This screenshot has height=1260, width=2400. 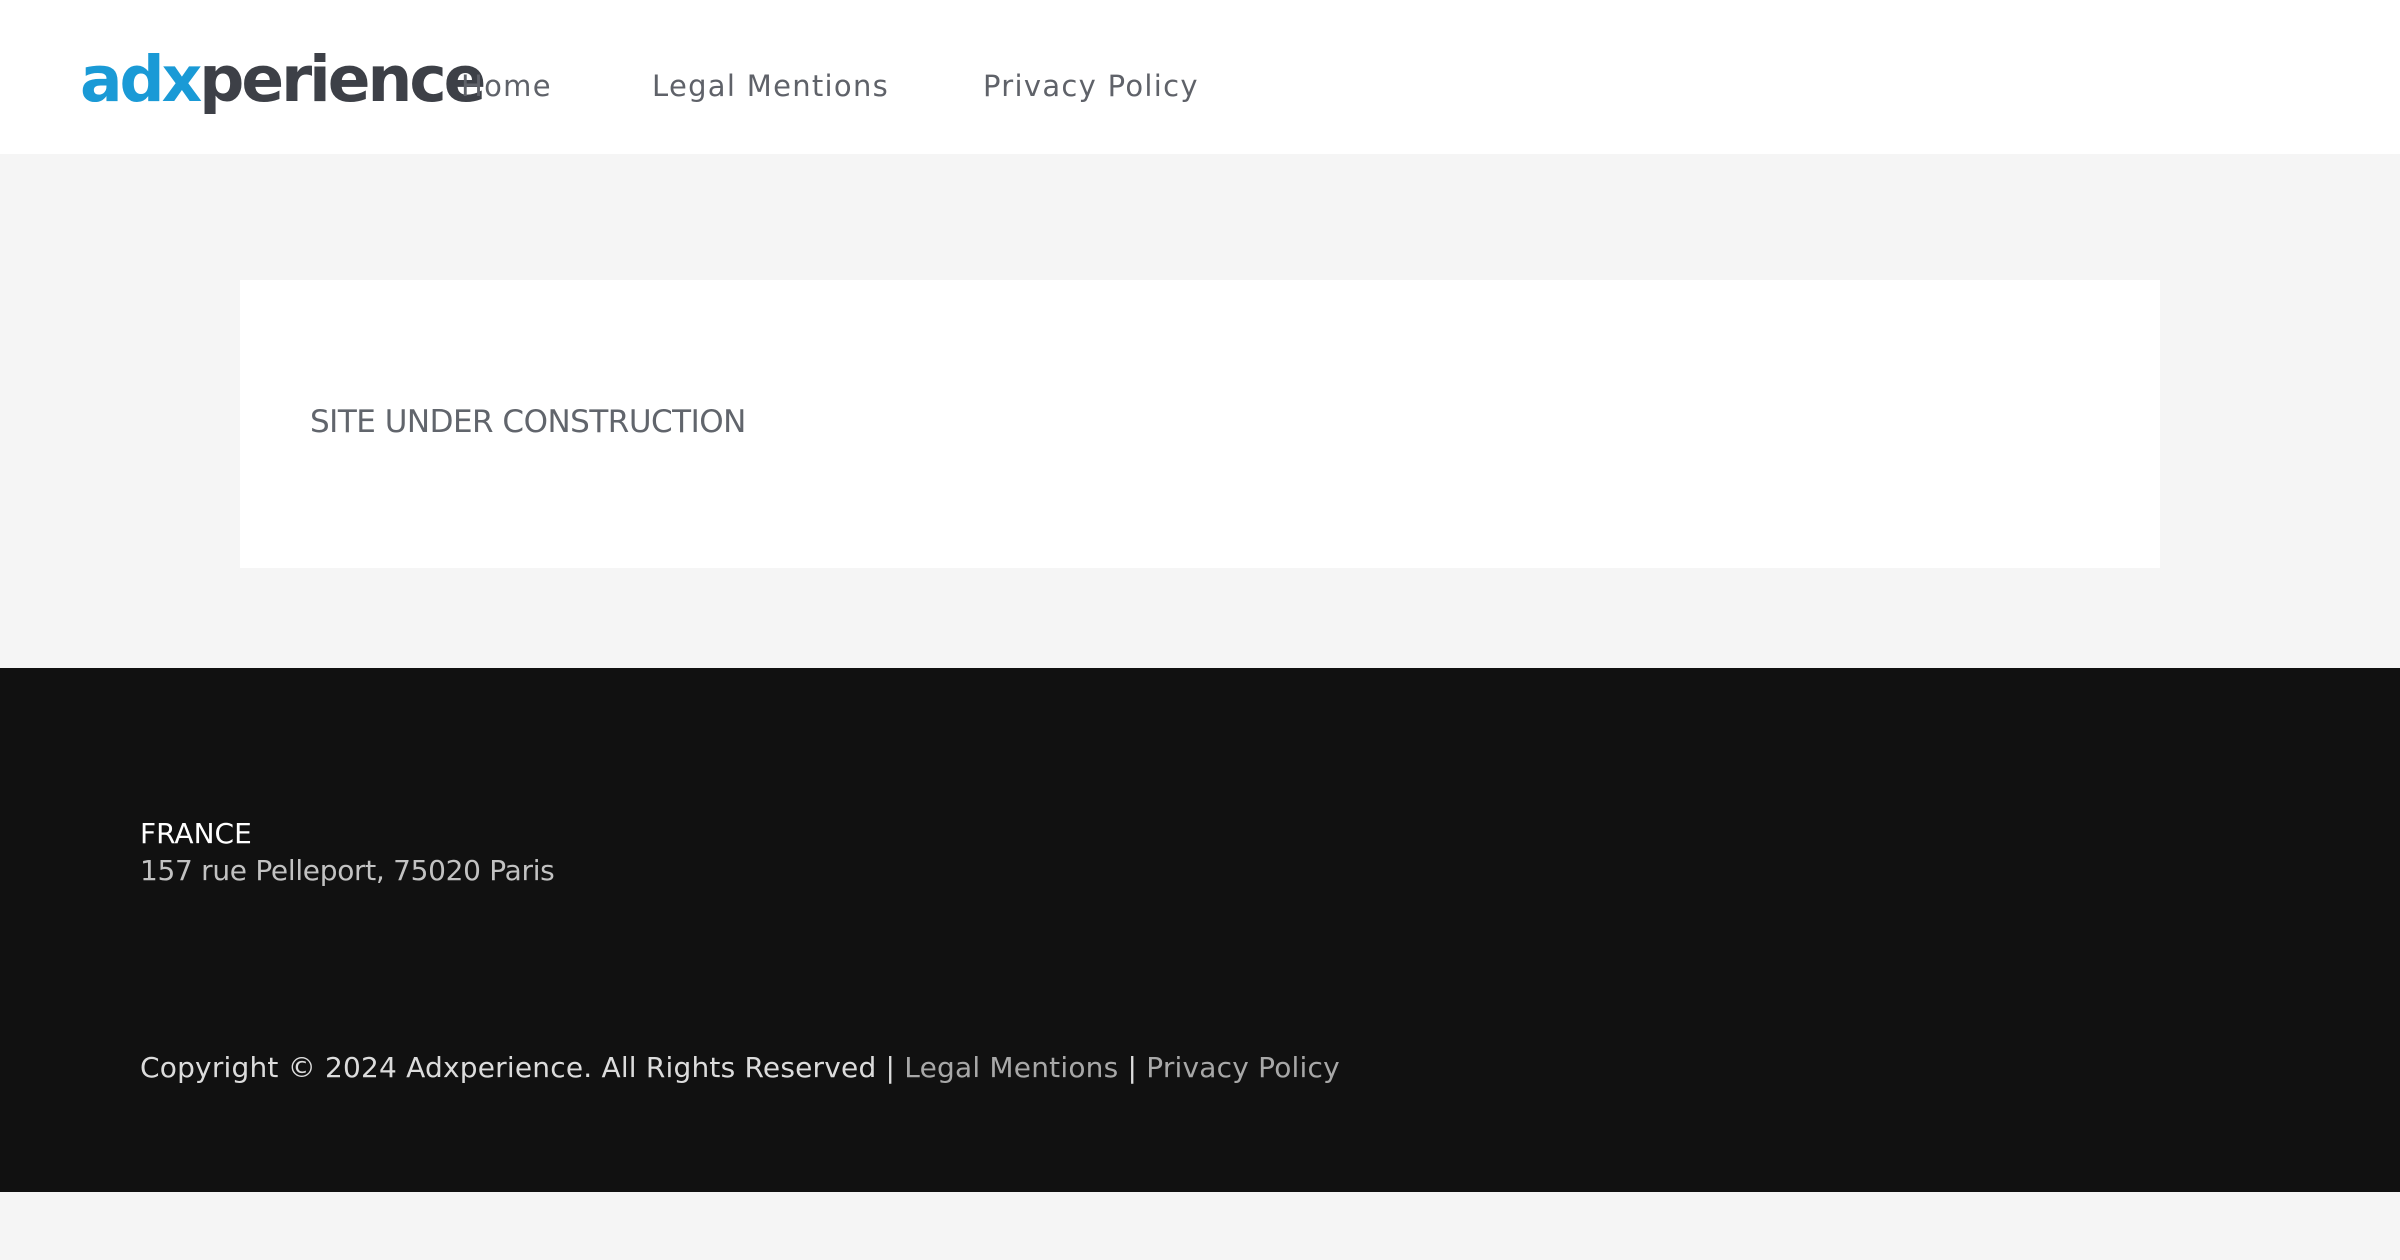 I want to click on footer-link-legal-mentions: Legal Mentions, so click(x=1011, y=1067).